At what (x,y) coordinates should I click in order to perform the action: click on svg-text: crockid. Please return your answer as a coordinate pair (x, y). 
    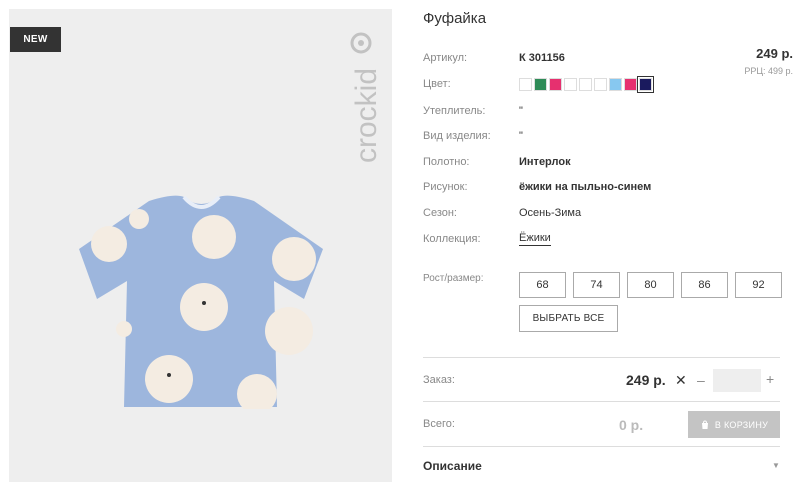
    Looking at the image, I should click on (366, 115).